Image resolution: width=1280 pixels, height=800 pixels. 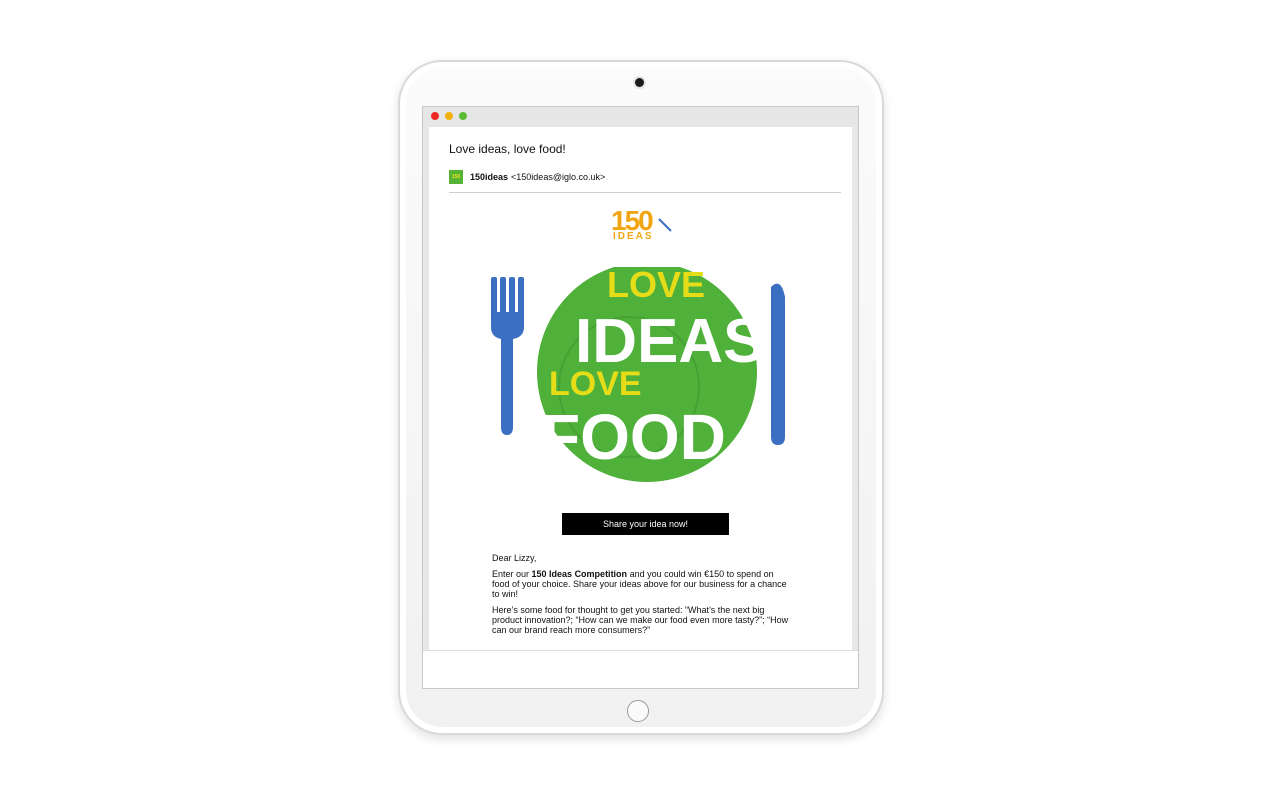 I want to click on hero-line-3: LOVE, so click(x=595, y=384).